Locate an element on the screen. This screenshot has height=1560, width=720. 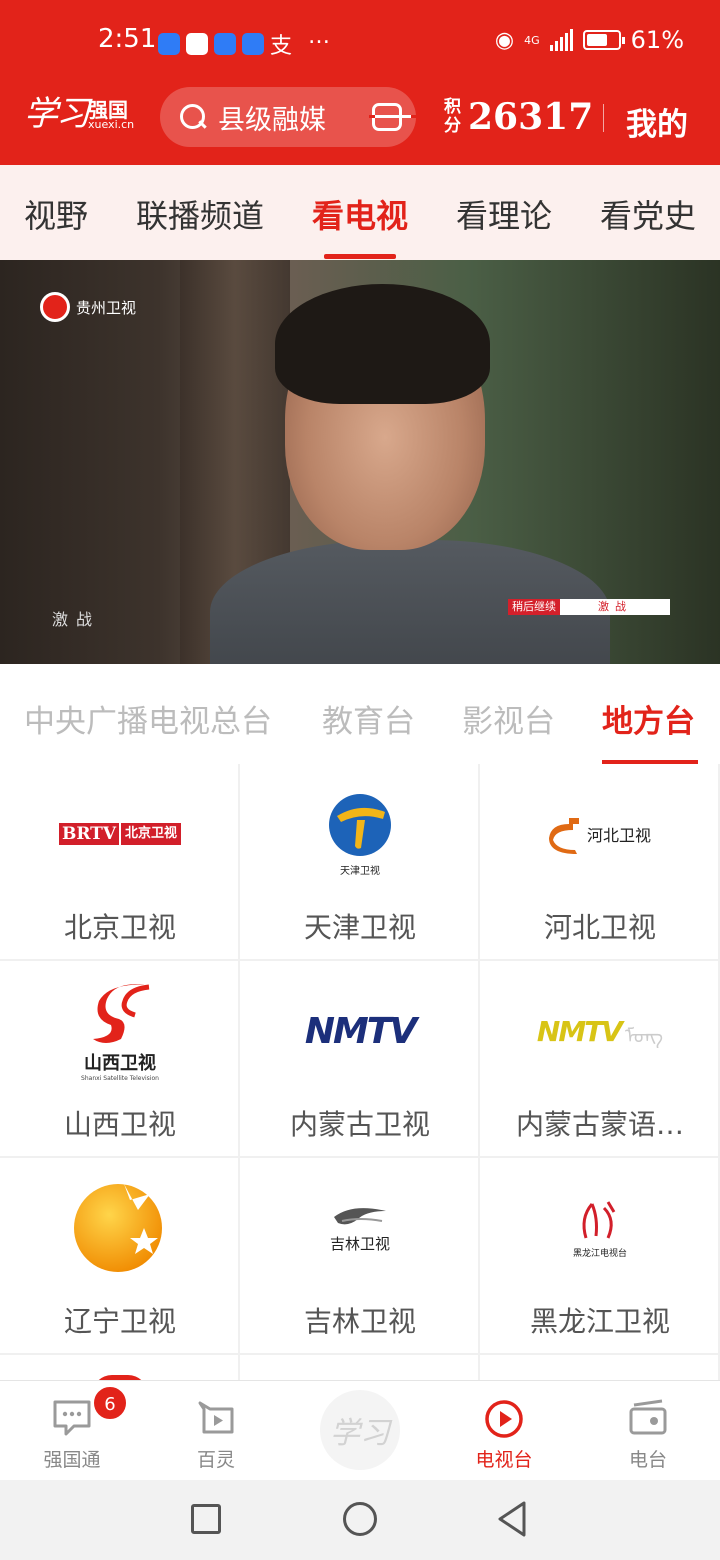
hebei-tv-logo-icon: 河北卫视 is located at coordinates (600, 834).